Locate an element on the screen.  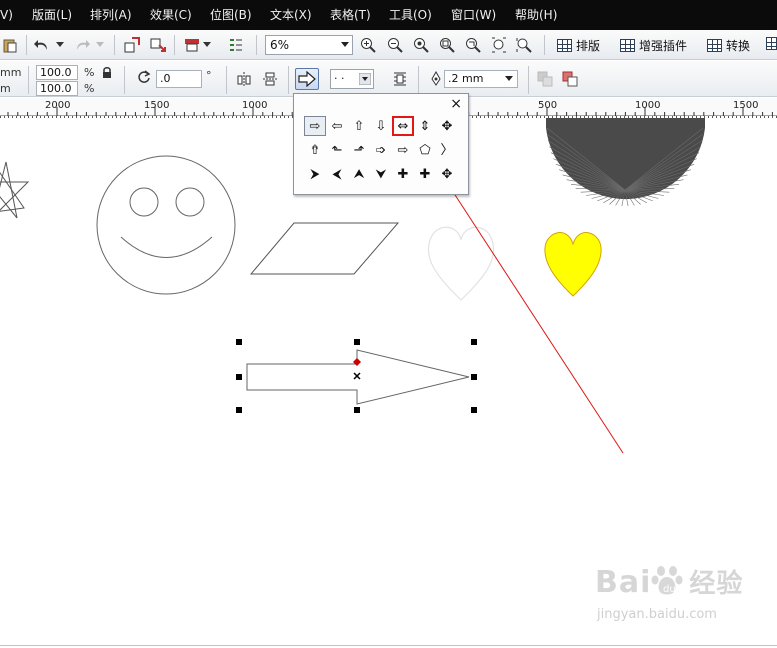
application-launcher-icon is located at coordinates (236, 45).